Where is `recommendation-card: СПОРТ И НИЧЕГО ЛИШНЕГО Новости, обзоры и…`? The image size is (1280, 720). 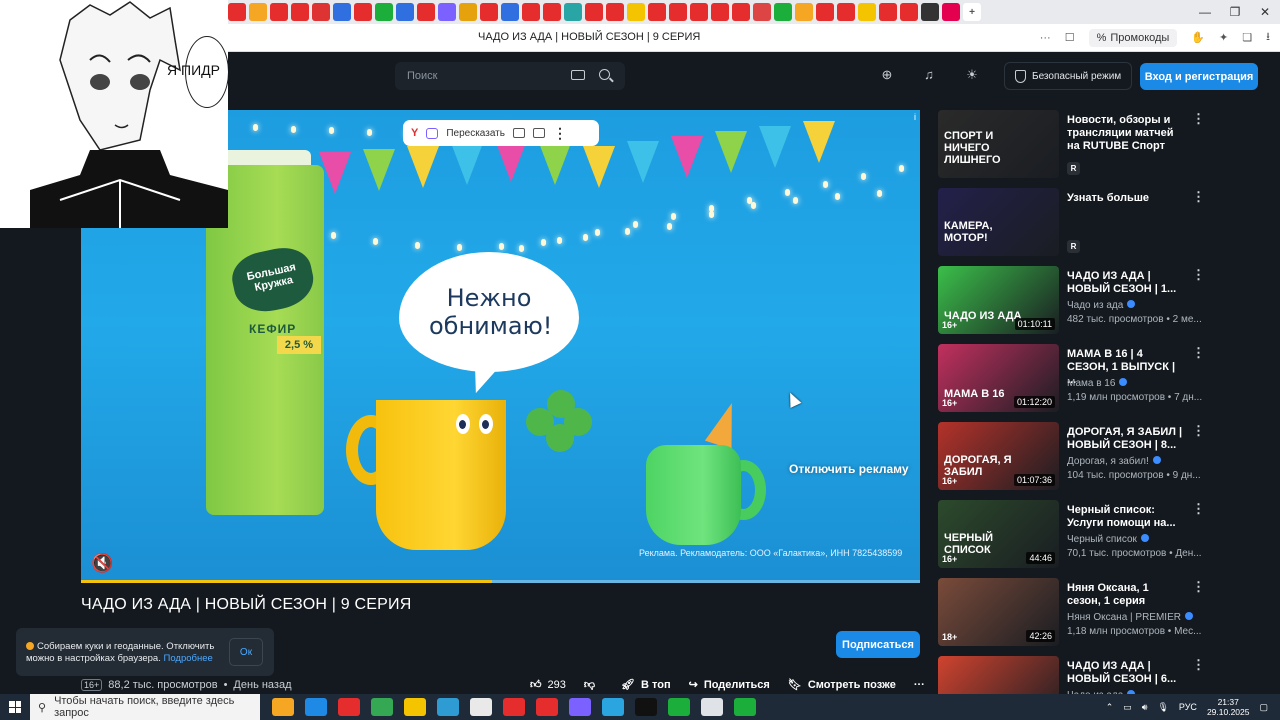
recommendation-card: СПОРТ И НИЧЕГО ЛИШНЕГО Новости, обзоры и… is located at coordinates (1073, 145).